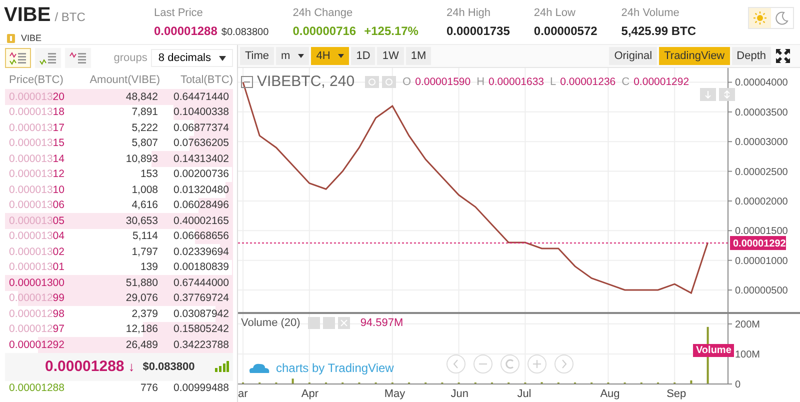 This screenshot has width=800, height=402. Describe the element at coordinates (247, 82) in the screenshot. I see `collapse-icon` at that location.